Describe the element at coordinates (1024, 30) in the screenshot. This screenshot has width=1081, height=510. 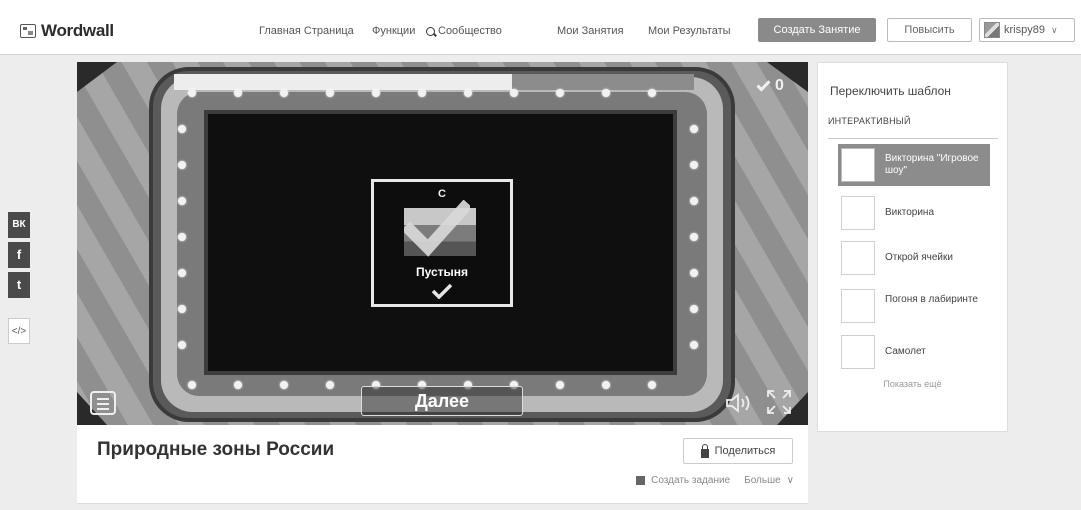
I see `username: krispy89` at that location.